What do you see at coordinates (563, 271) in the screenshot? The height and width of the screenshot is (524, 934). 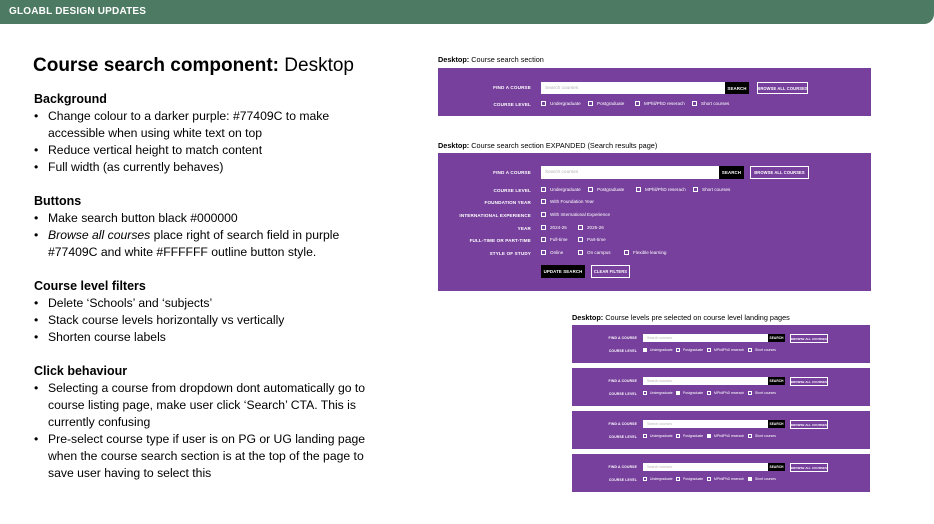 I see `update-search-button: UPDATE SEARCH` at bounding box center [563, 271].